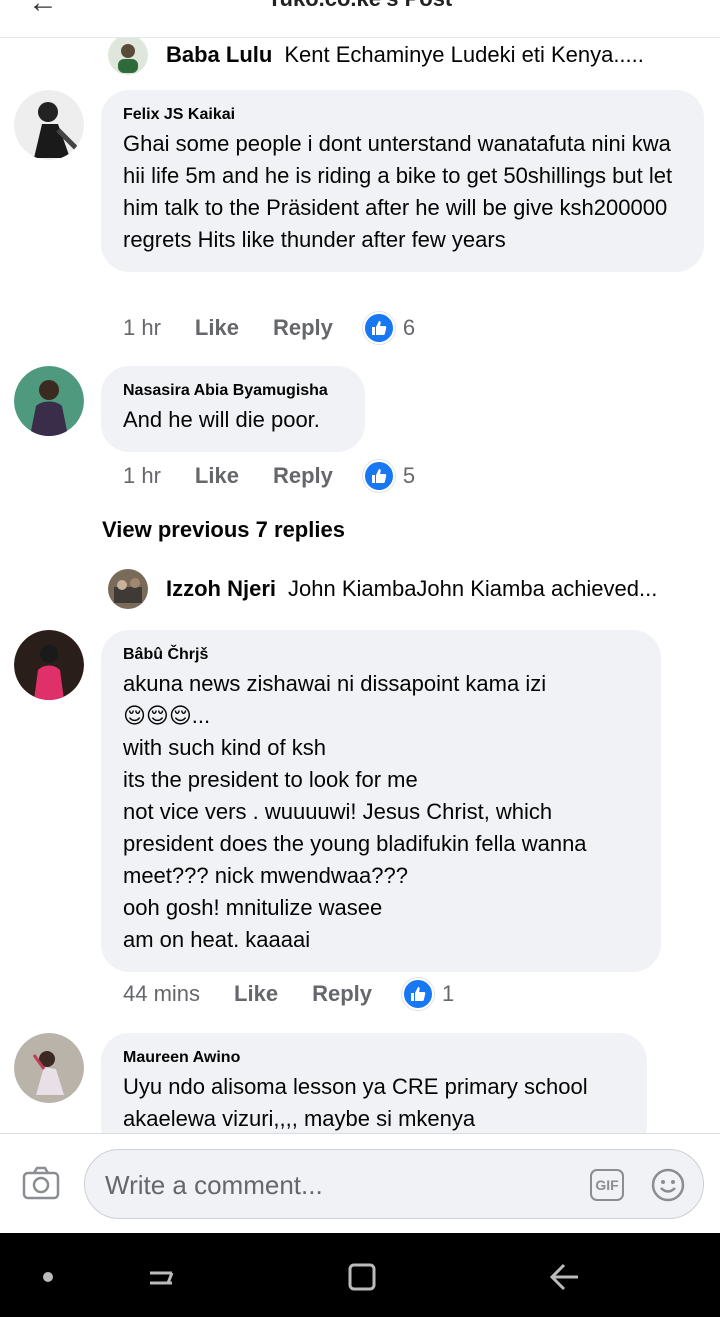 The width and height of the screenshot is (720, 1317). What do you see at coordinates (221, 589) in the screenshot?
I see `reply-author: Izzoh Njeri` at bounding box center [221, 589].